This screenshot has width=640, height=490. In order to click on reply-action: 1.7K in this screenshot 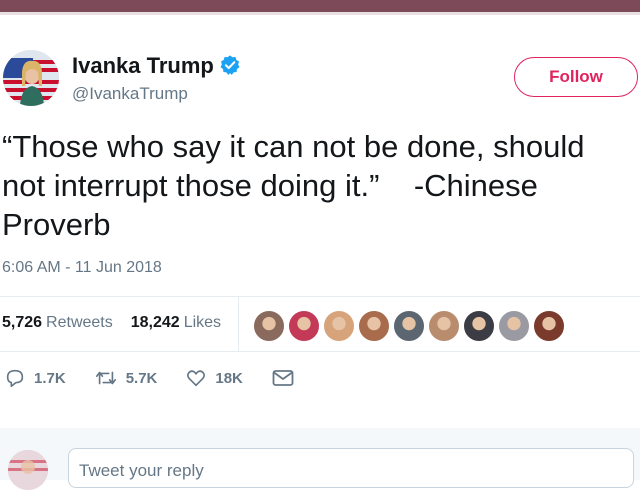, I will do `click(35, 378)`.